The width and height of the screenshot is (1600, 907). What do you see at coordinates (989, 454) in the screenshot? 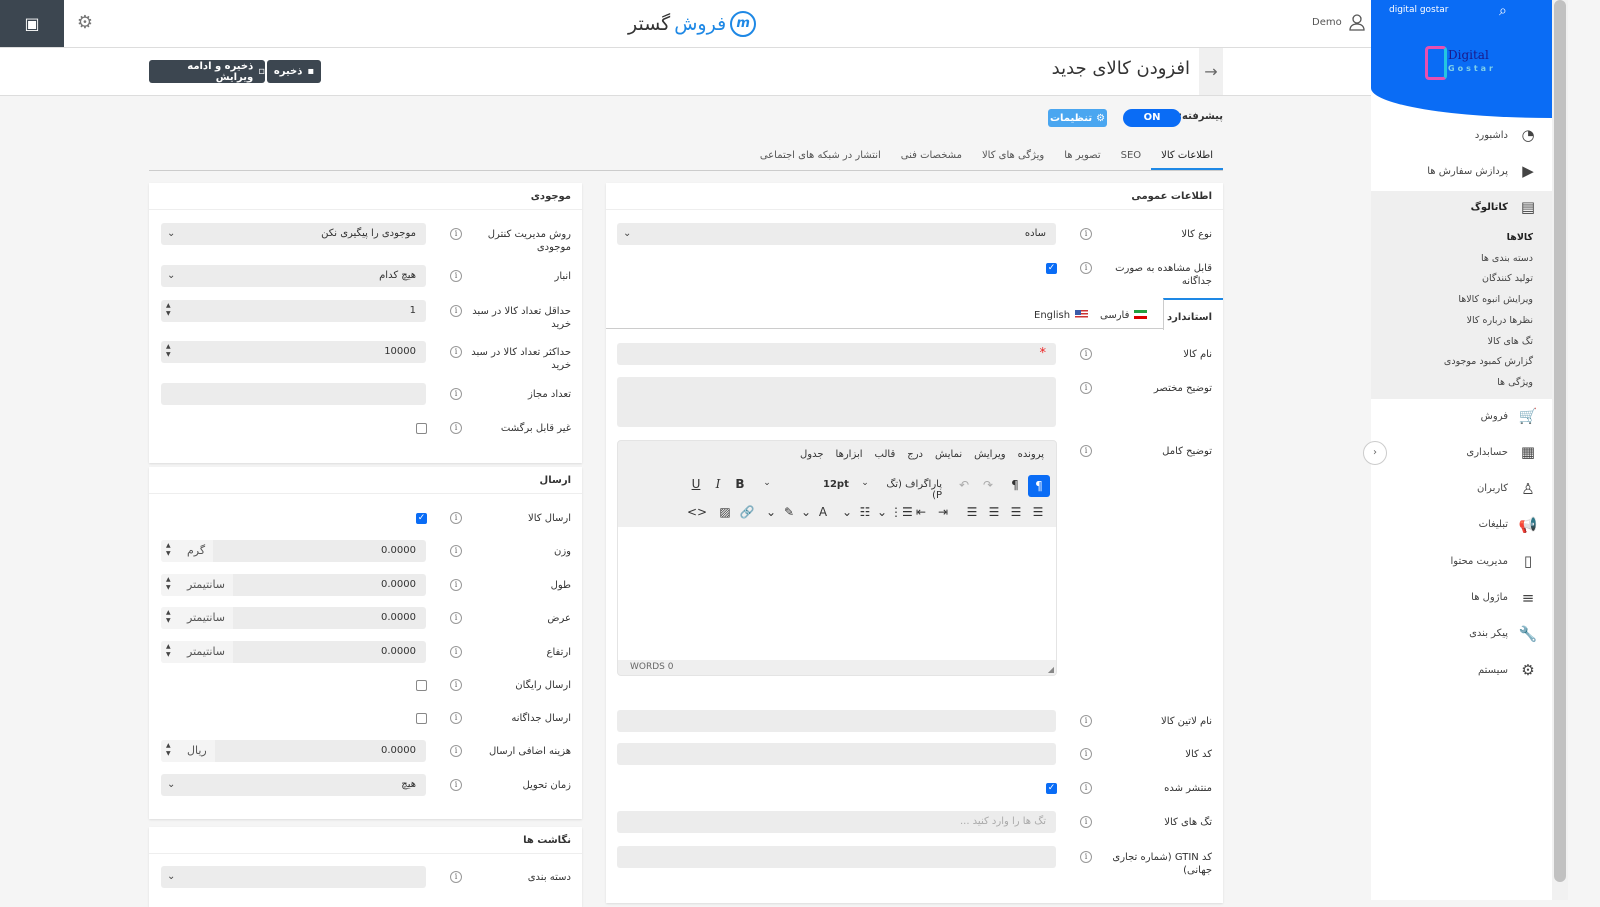
I see `editor-menu-item: ویرایش` at bounding box center [989, 454].